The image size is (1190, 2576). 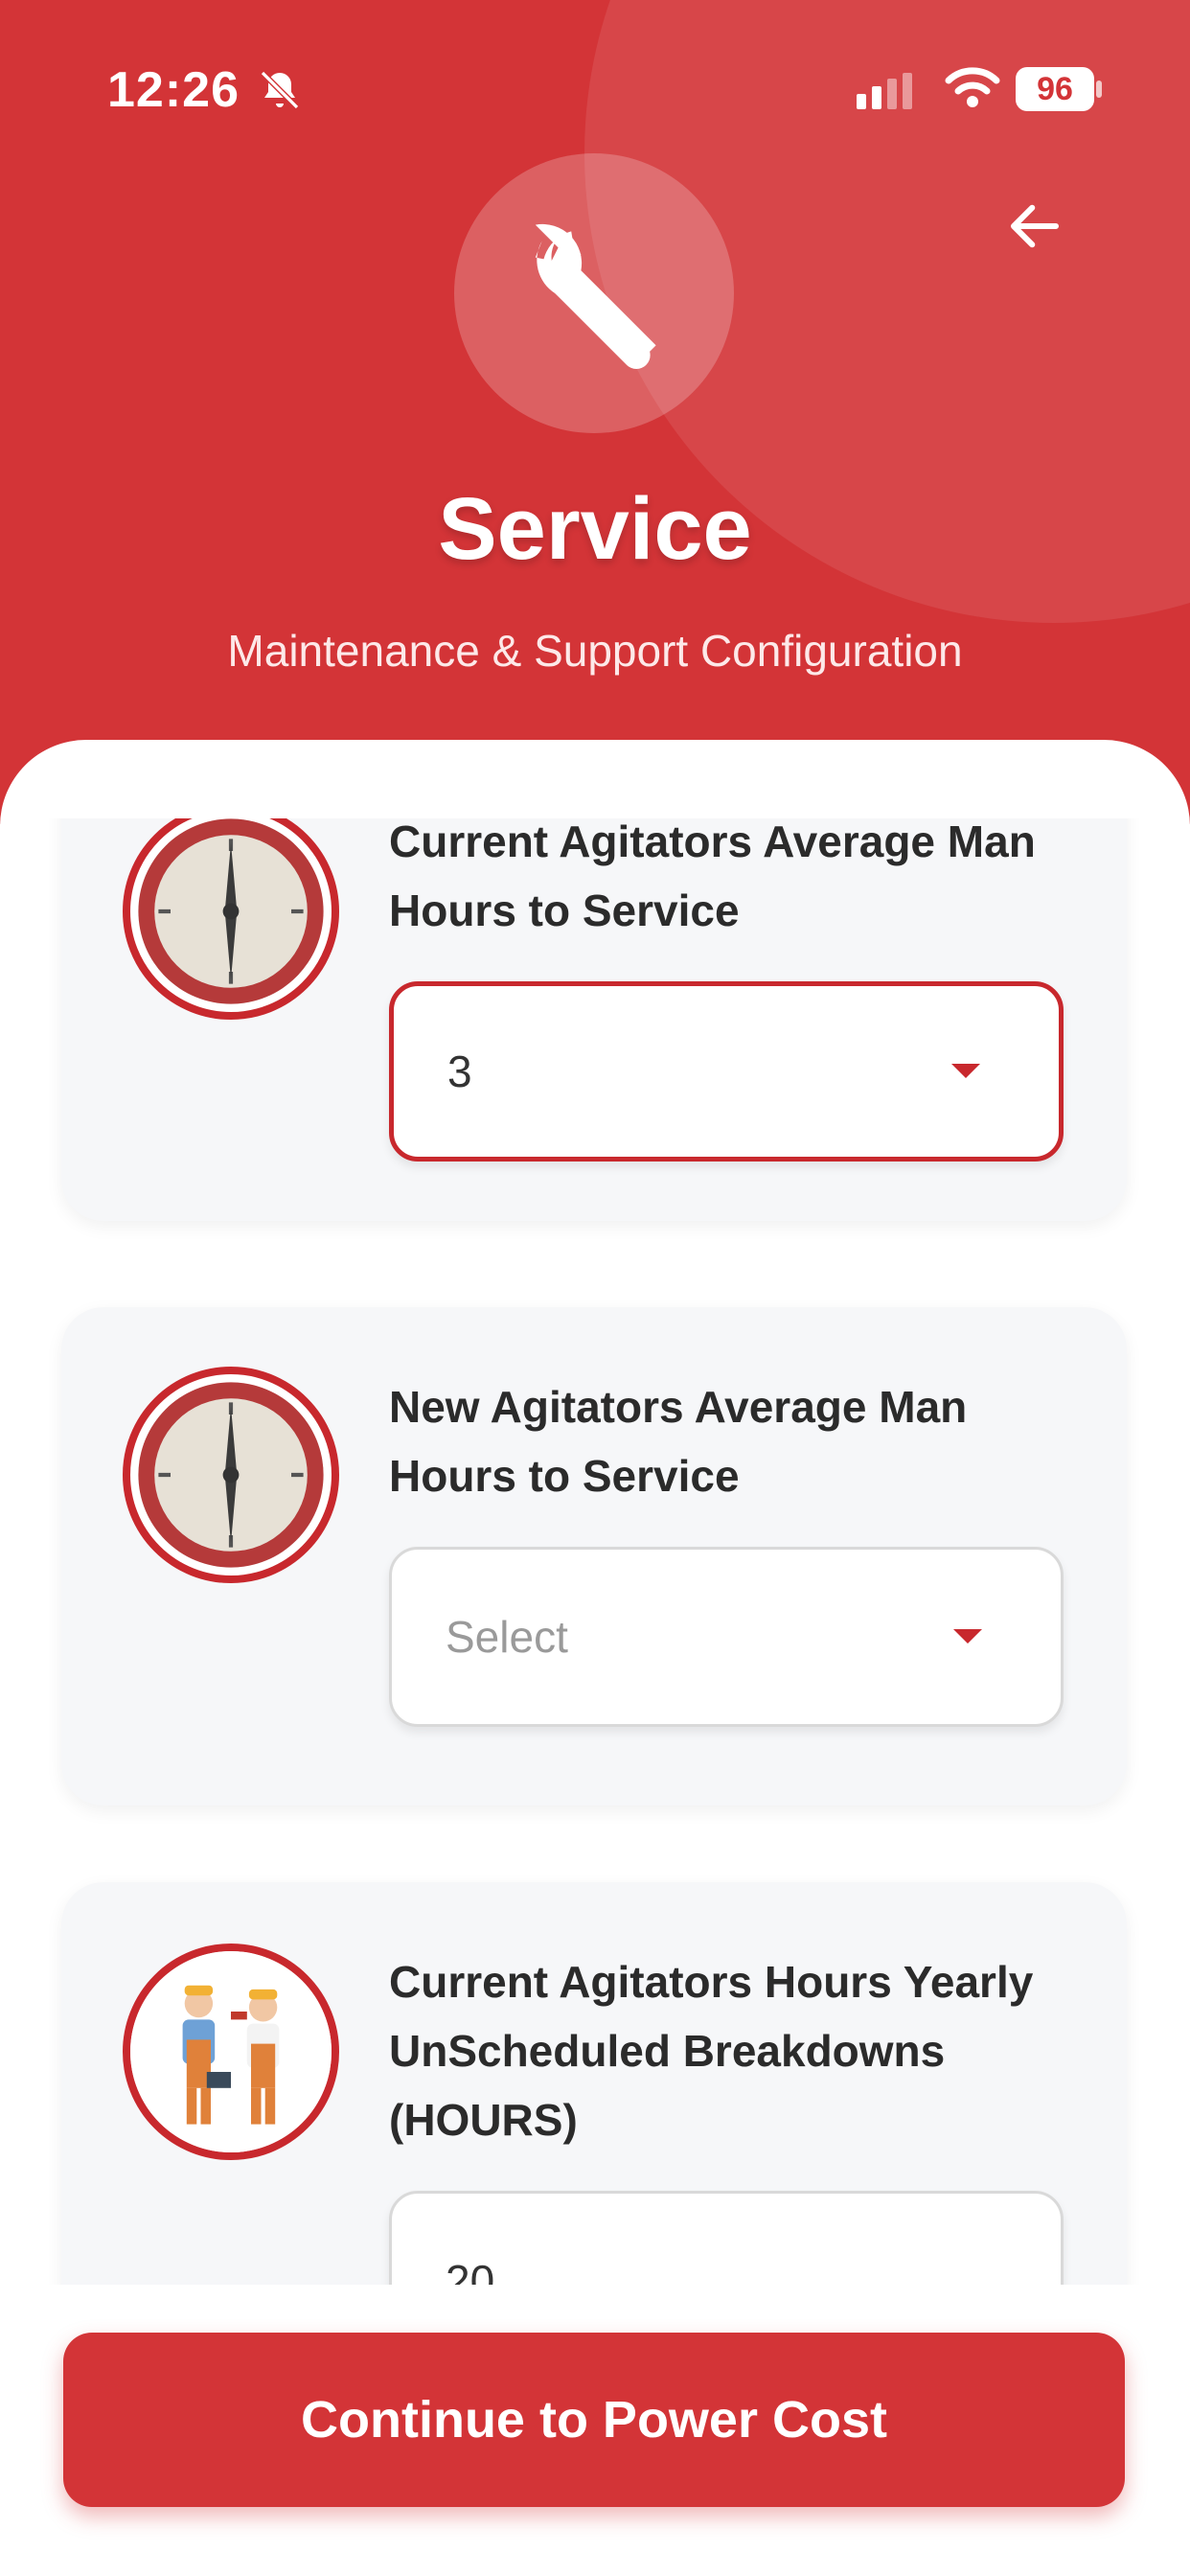 I want to click on battery-icon: 96, so click(x=1059, y=89).